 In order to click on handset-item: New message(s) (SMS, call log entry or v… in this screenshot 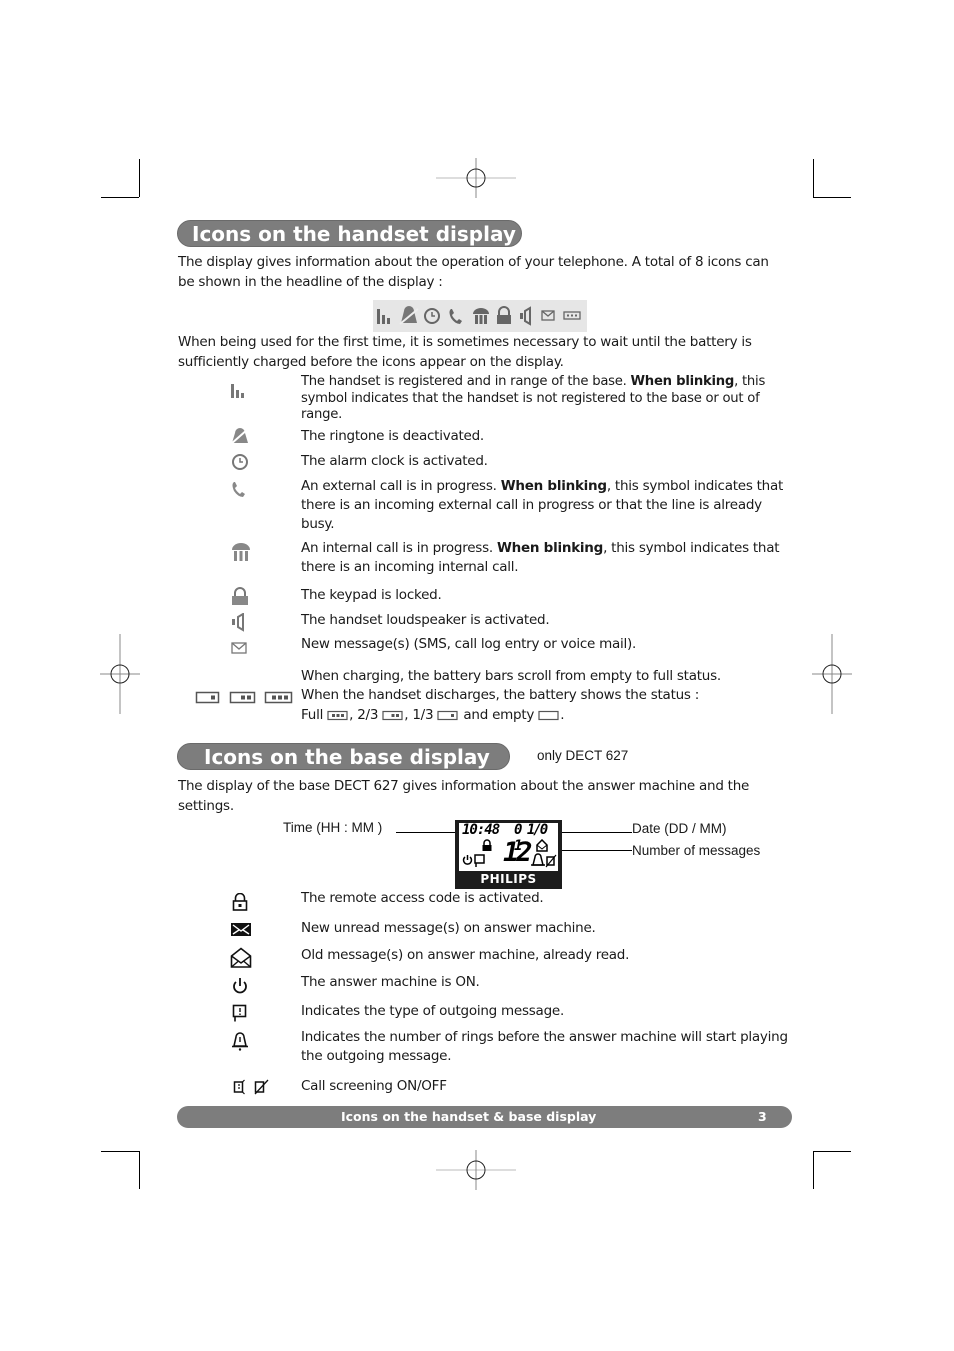, I will do `click(469, 644)`.